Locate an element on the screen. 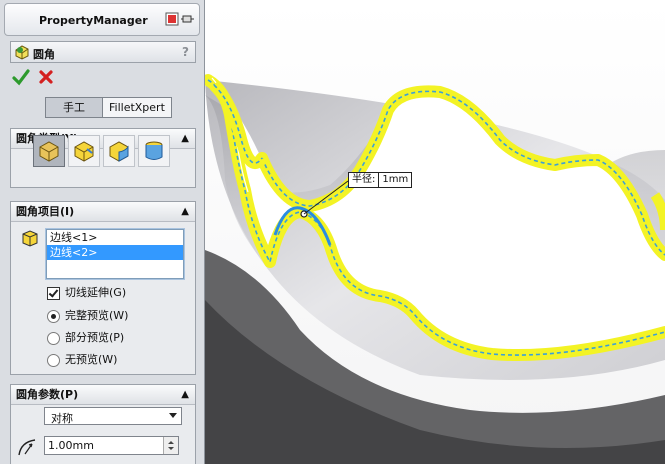 The height and width of the screenshot is (464, 665). tangent-propagation-checkbox: 切线延伸(G) is located at coordinates (86, 293).